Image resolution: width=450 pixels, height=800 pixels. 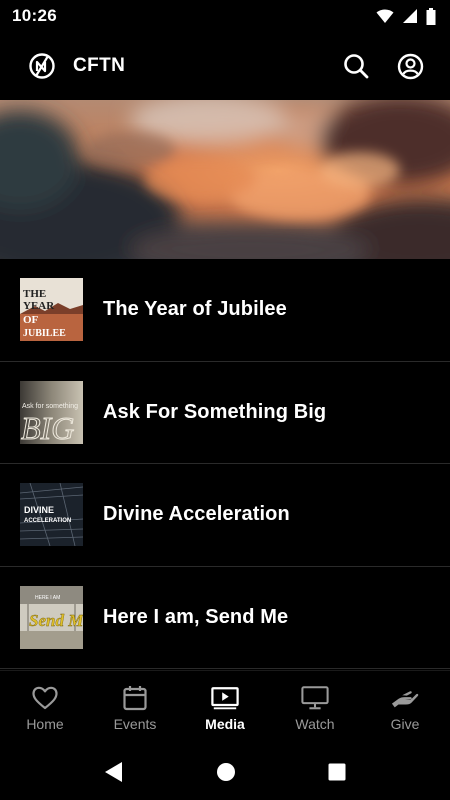 I want to click on svg-text: JUBILEE, so click(x=44, y=333).